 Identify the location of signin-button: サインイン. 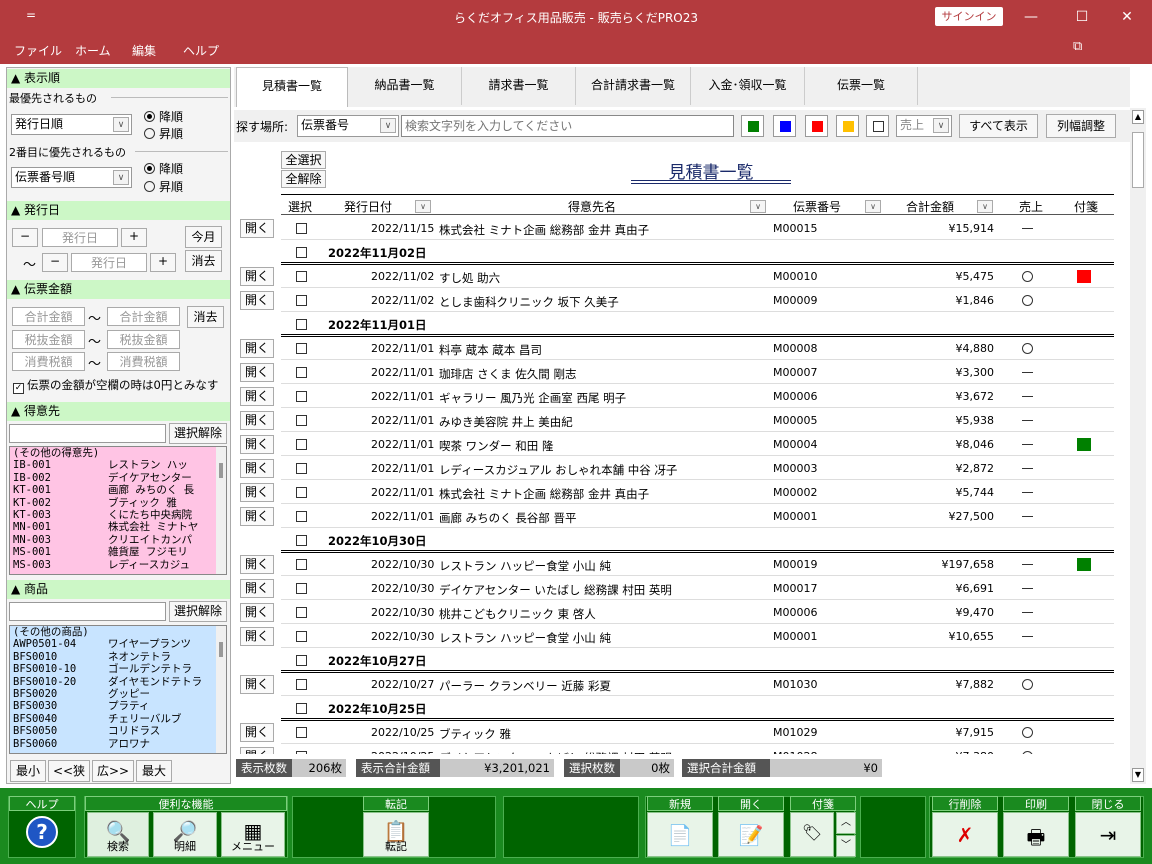
(969, 16).